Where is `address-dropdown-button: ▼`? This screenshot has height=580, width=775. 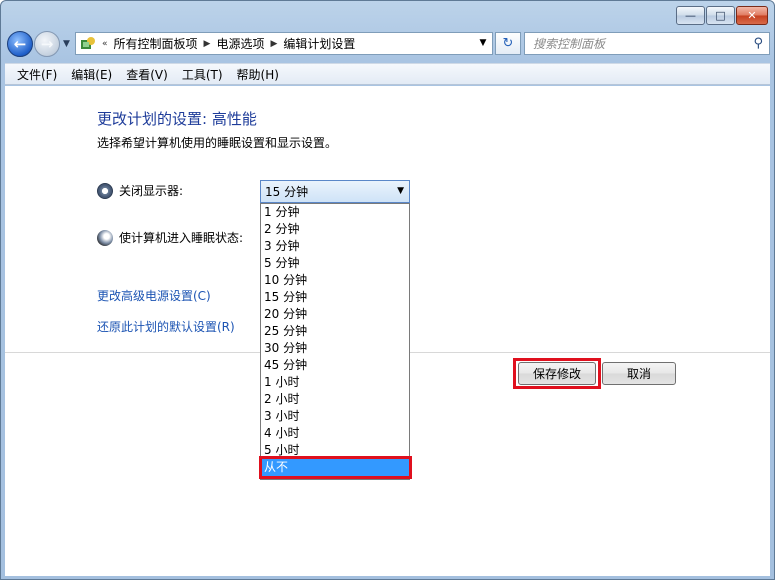 address-dropdown-button: ▼ is located at coordinates (483, 42).